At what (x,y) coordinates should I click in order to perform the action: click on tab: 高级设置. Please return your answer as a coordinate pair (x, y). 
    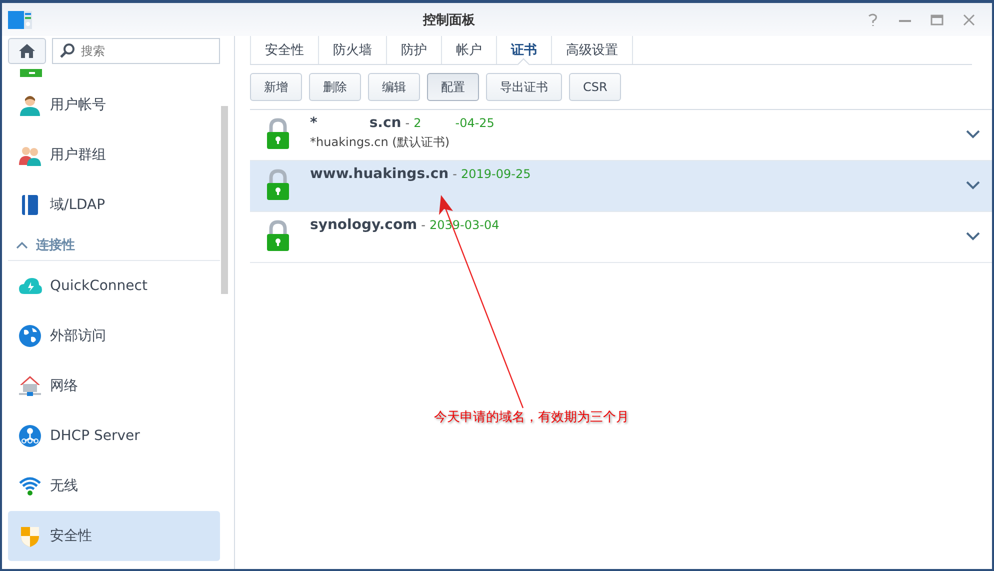
    Looking at the image, I should click on (592, 50).